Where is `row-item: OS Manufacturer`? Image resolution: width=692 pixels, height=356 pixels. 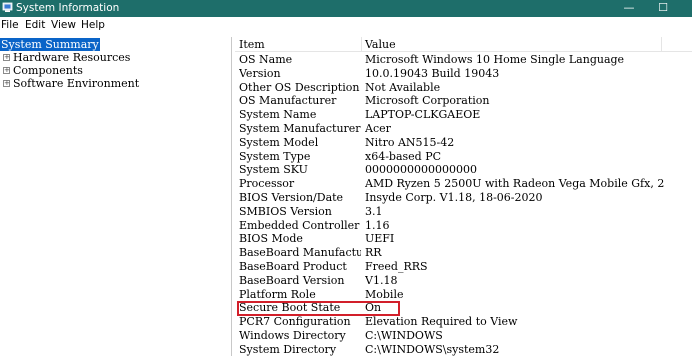 row-item: OS Manufacturer is located at coordinates (288, 101).